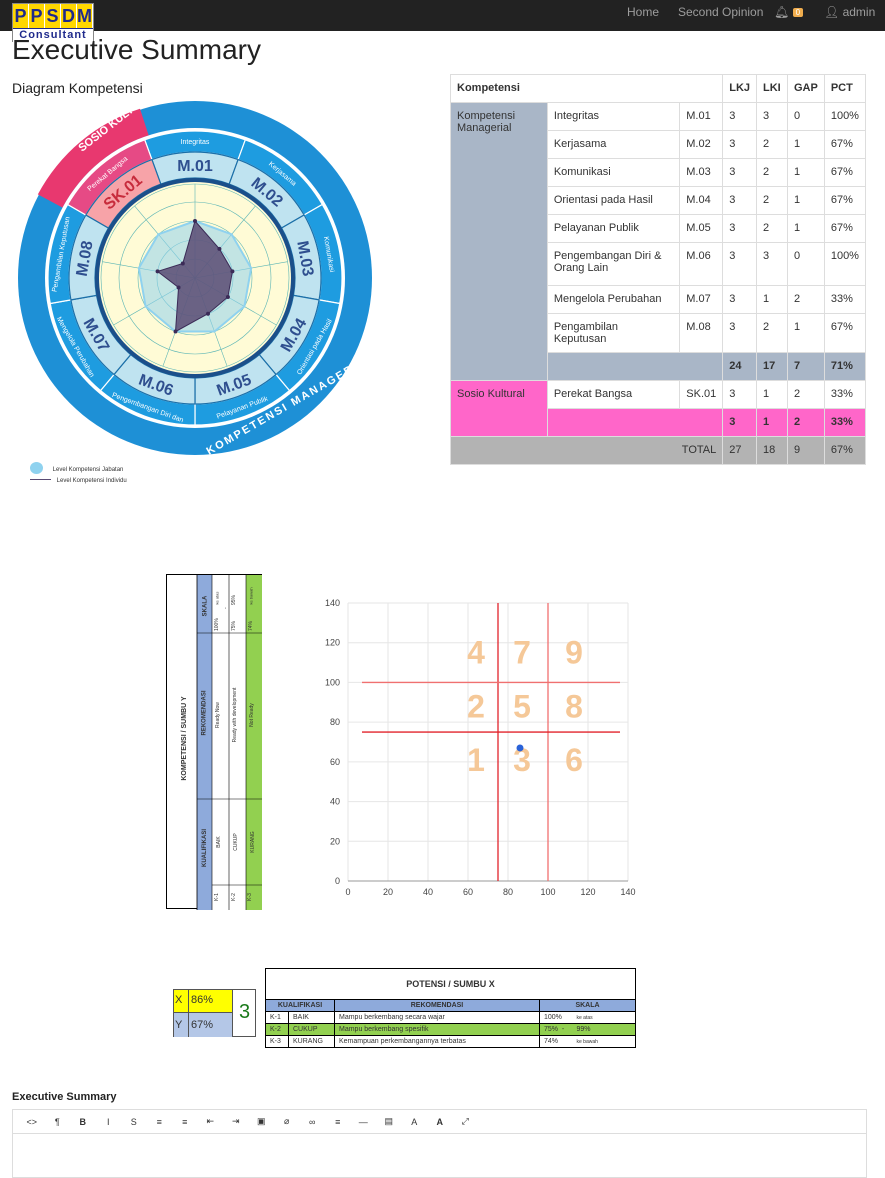 The image size is (885, 1178). What do you see at coordinates (335, 802) in the screenshot?
I see `y-tick-label: 40` at bounding box center [335, 802].